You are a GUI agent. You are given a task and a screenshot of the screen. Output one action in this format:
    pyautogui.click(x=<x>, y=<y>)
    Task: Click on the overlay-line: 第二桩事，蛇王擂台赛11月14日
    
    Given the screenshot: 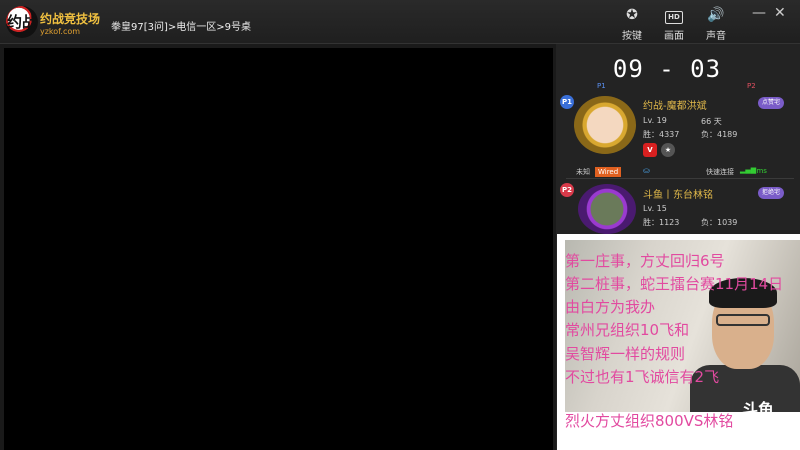 What is the action you would take?
    pyautogui.click(x=674, y=284)
    